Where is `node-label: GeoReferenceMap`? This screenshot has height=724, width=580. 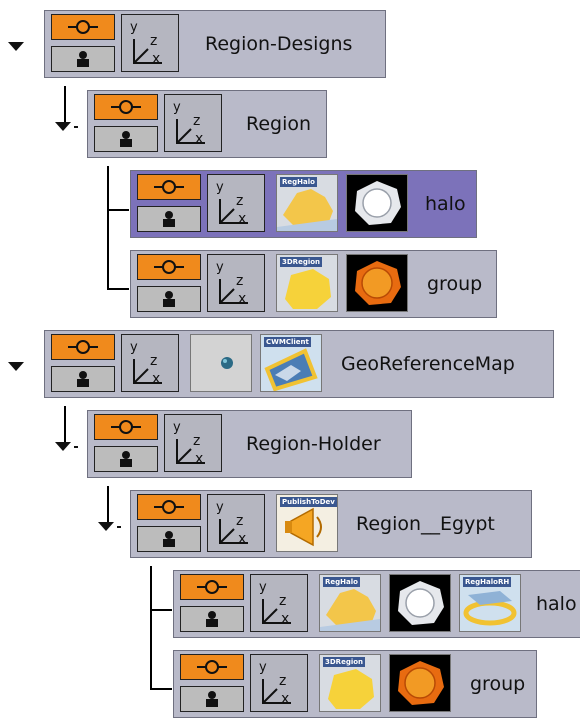 node-label: GeoReferenceMap is located at coordinates (428, 364).